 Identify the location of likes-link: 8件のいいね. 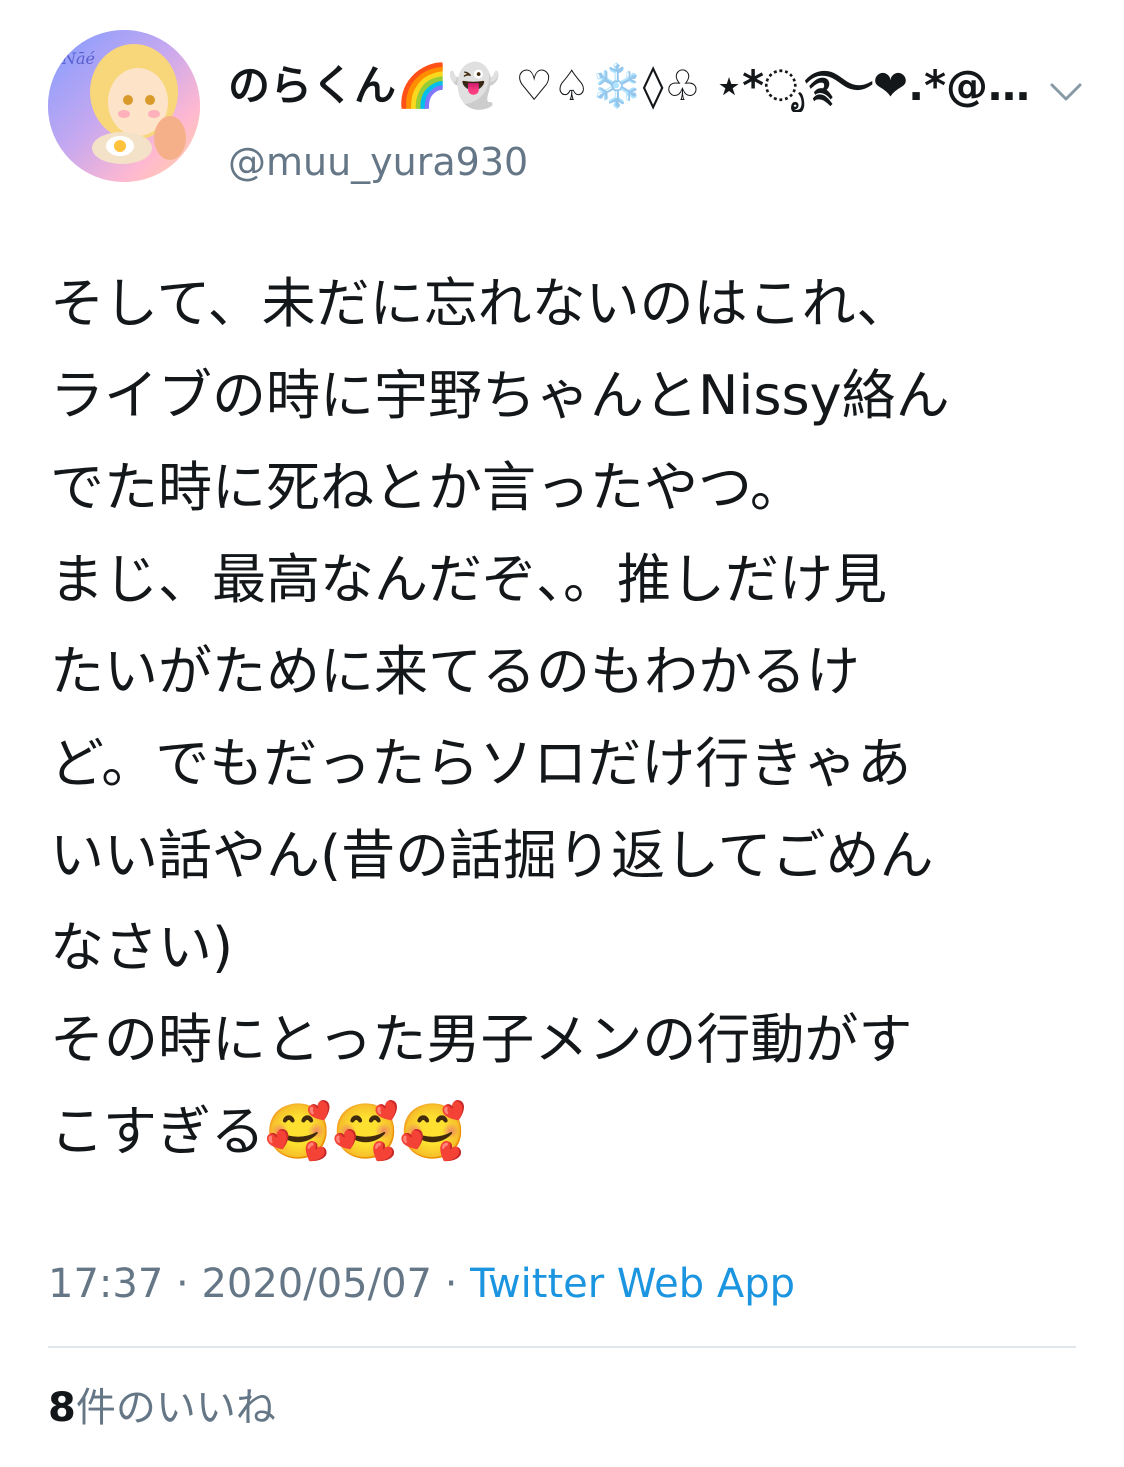
(162, 1408).